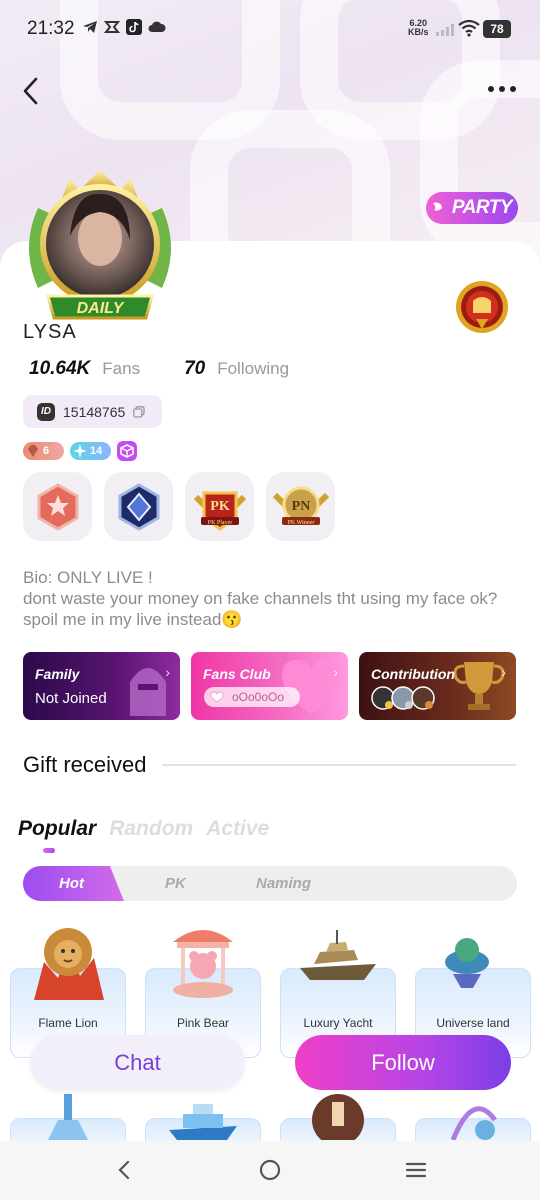  I want to click on gift-name: Pink Bear, so click(203, 1023).